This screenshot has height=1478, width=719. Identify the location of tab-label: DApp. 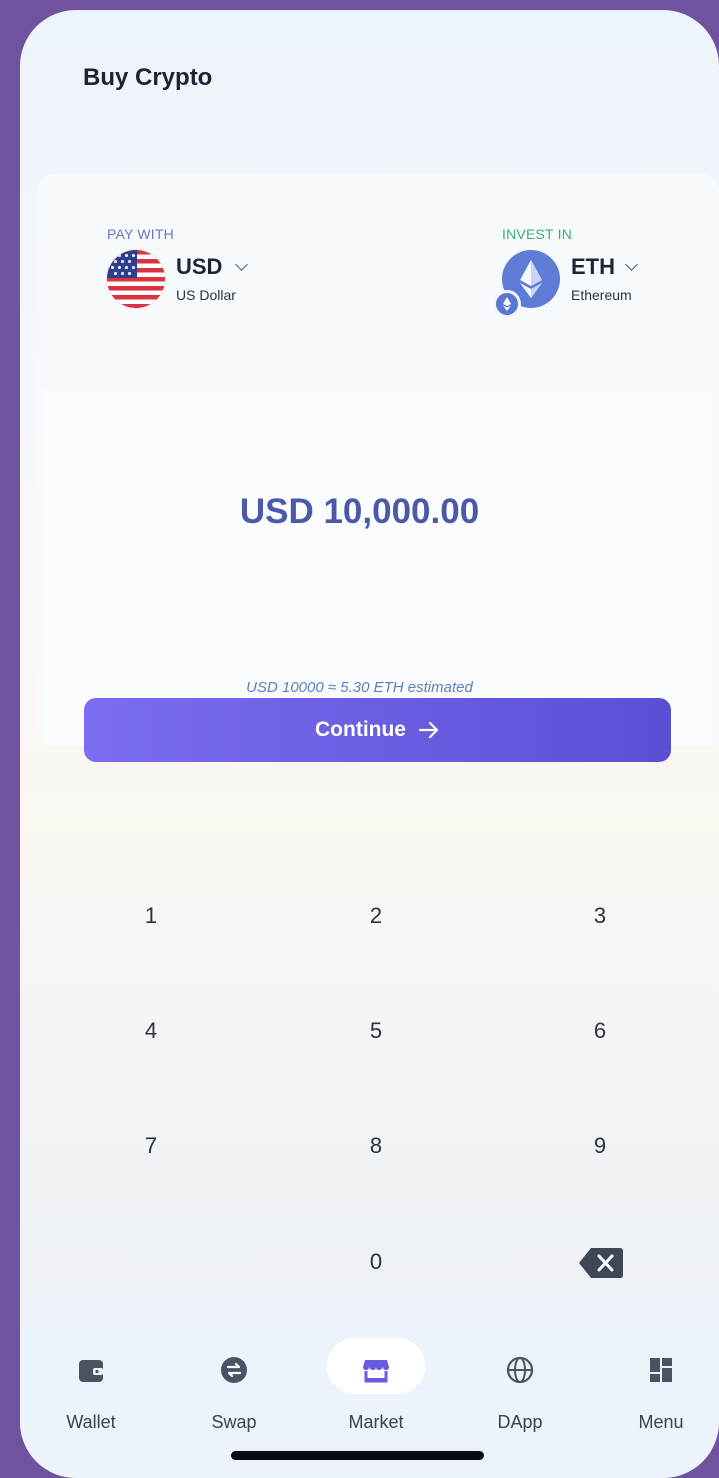
(520, 1422).